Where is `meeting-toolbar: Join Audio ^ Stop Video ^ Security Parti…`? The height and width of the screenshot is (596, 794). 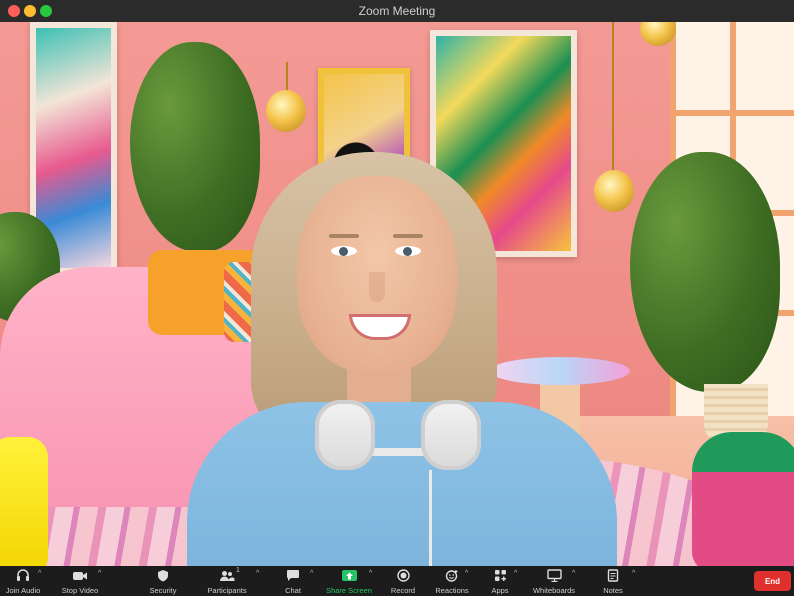
meeting-toolbar: Join Audio ^ Stop Video ^ Security Parti… is located at coordinates (397, 581).